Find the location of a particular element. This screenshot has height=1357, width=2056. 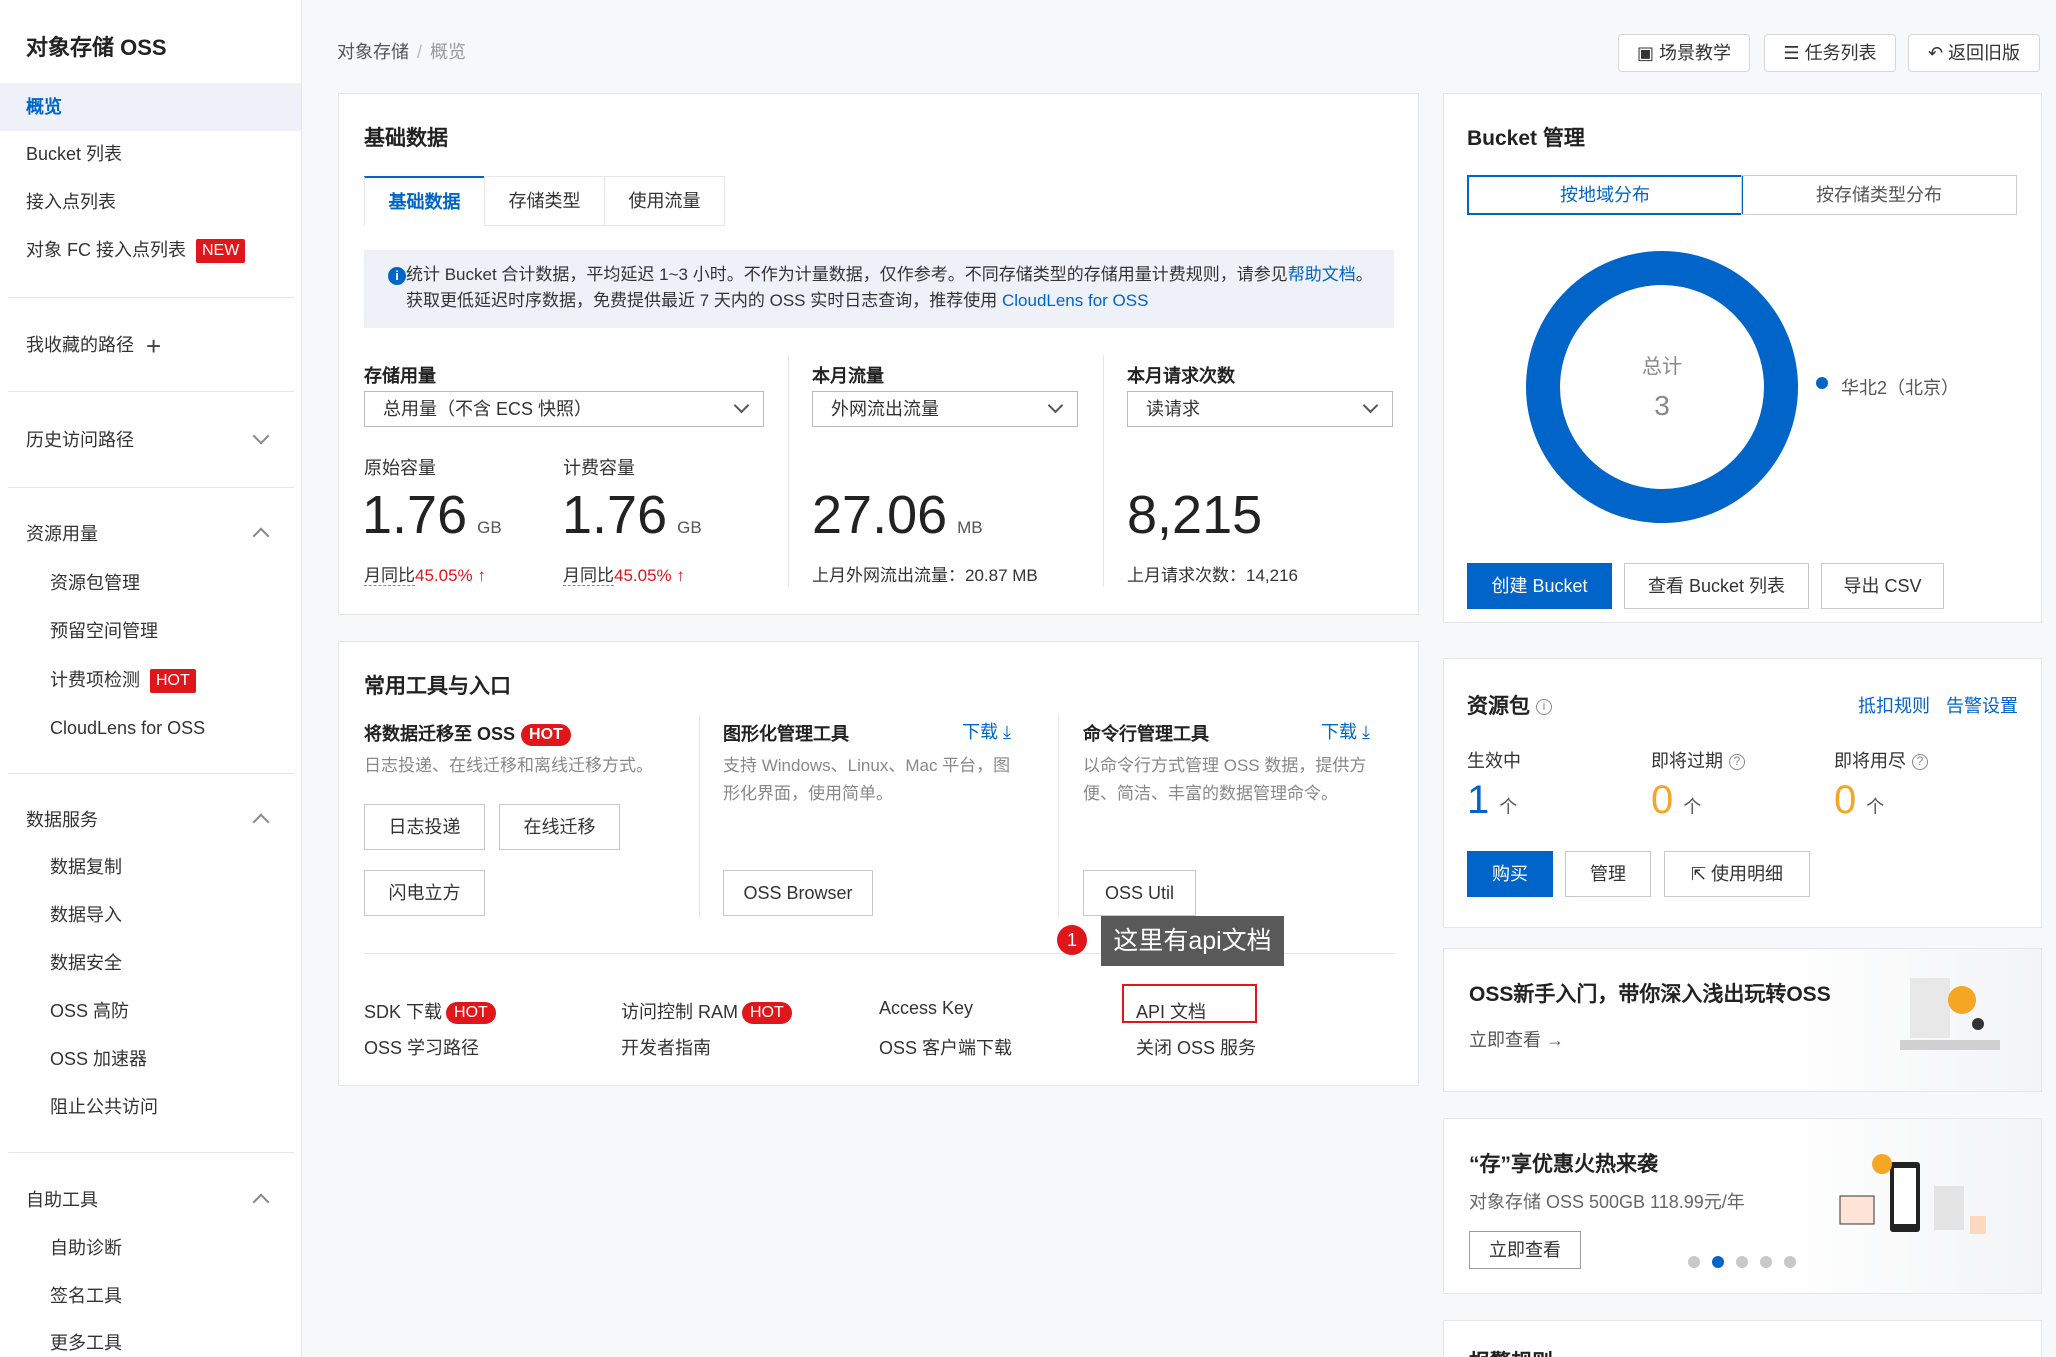

requests-last-month: 上月请求次数：14,216 is located at coordinates (1212, 575).